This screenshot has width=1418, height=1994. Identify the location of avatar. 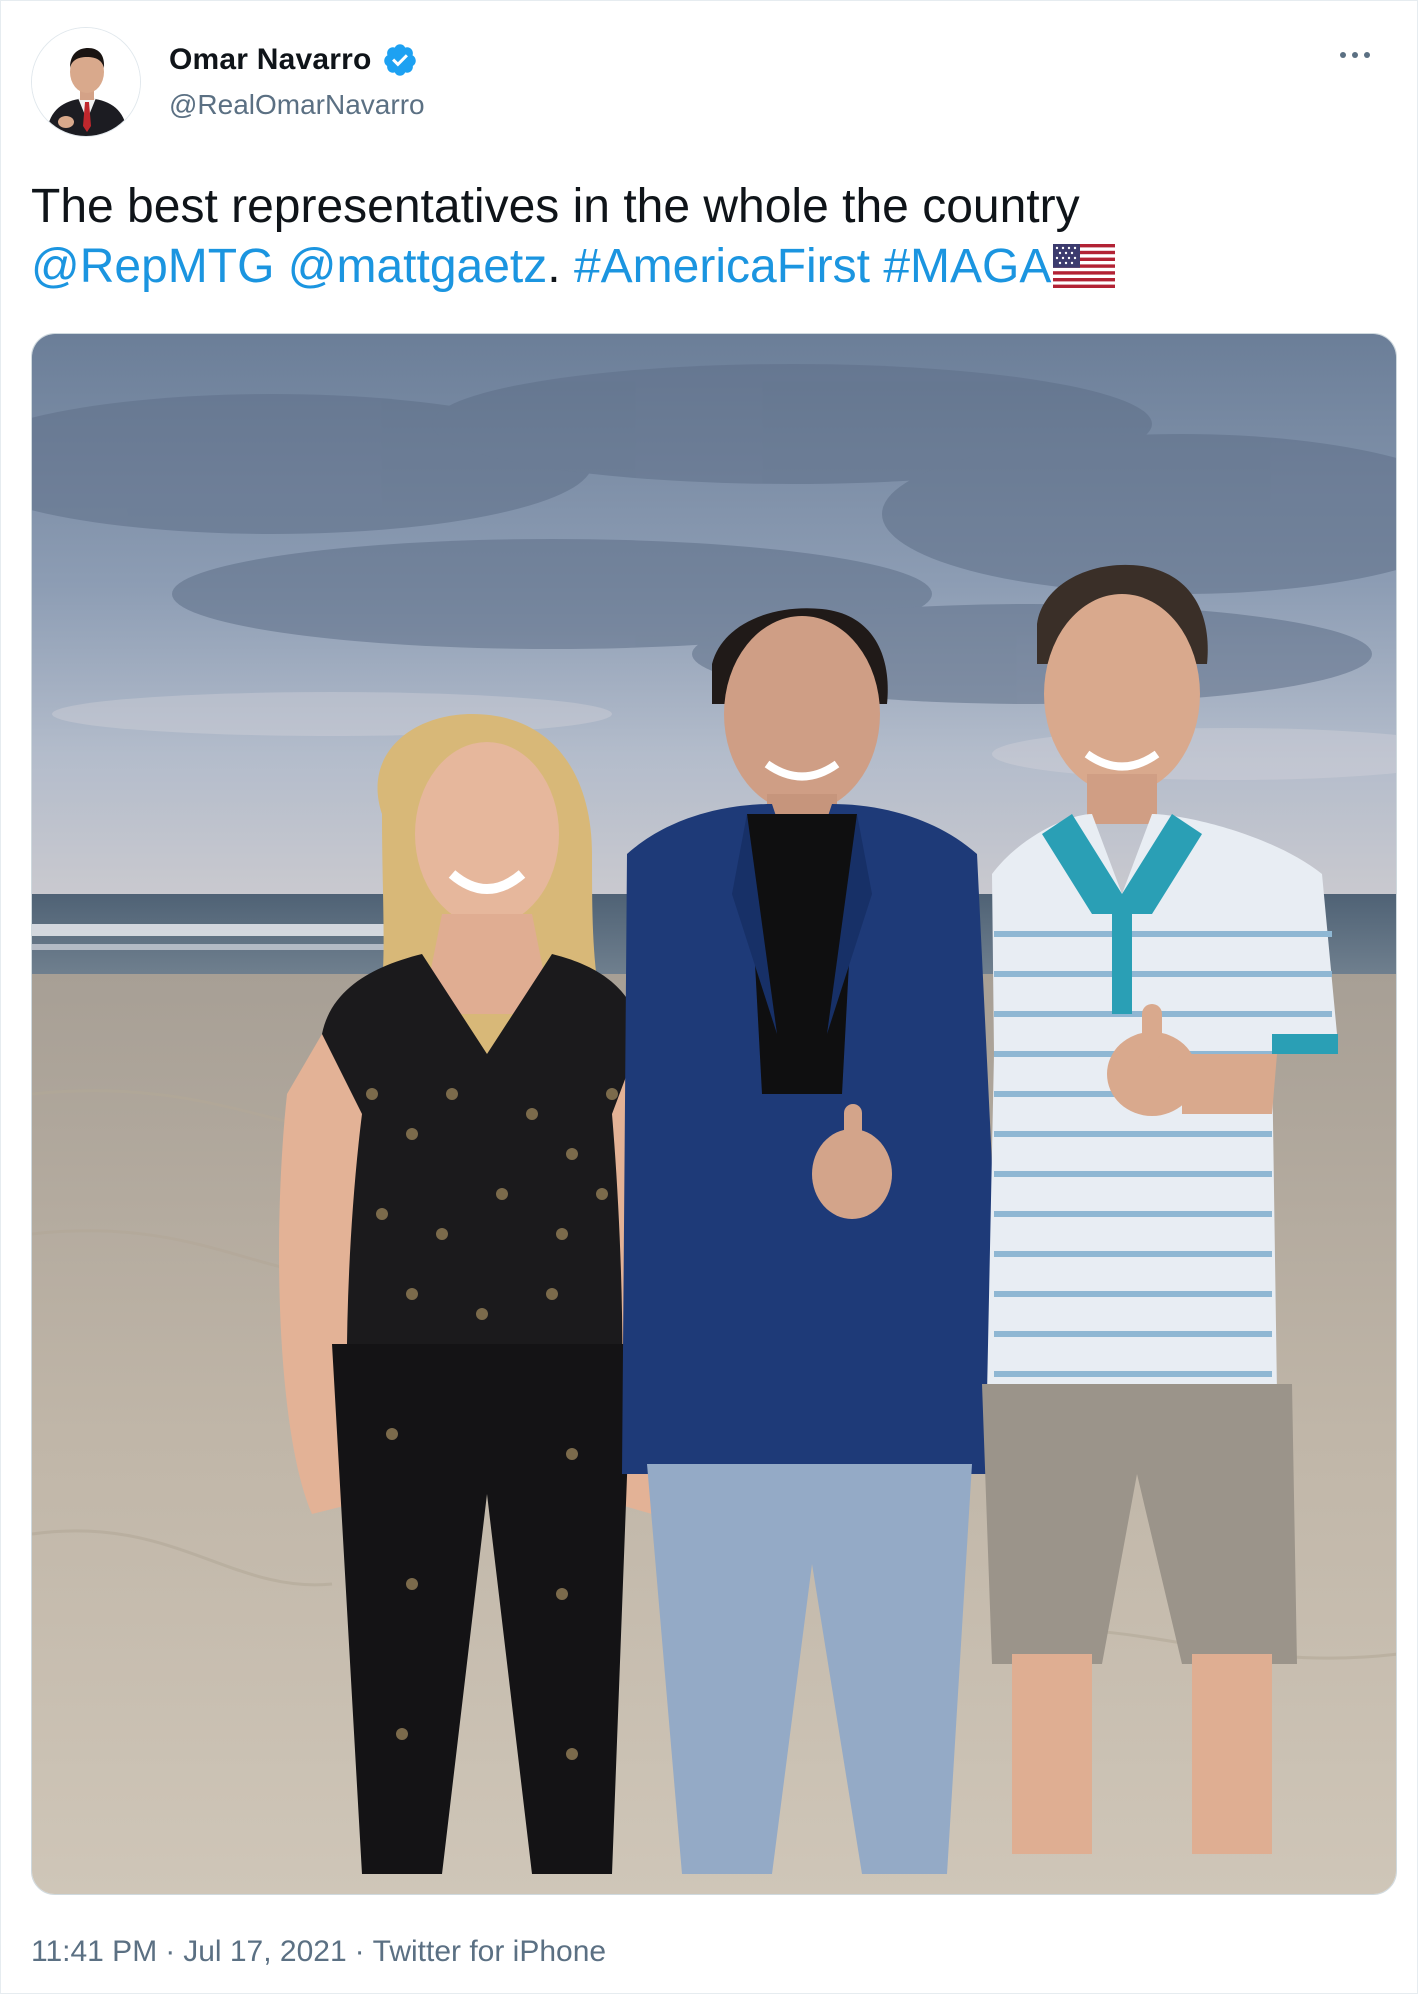
(86, 82).